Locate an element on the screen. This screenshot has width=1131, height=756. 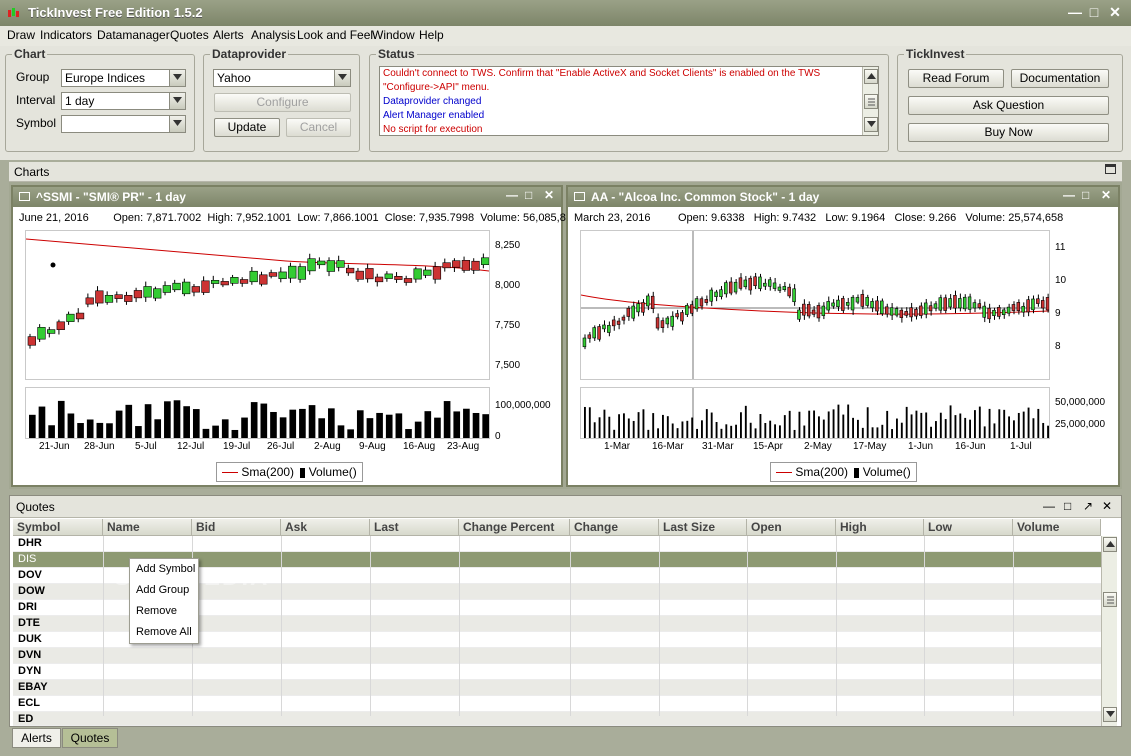
menu-draw: Draw is located at coordinates (21, 35).